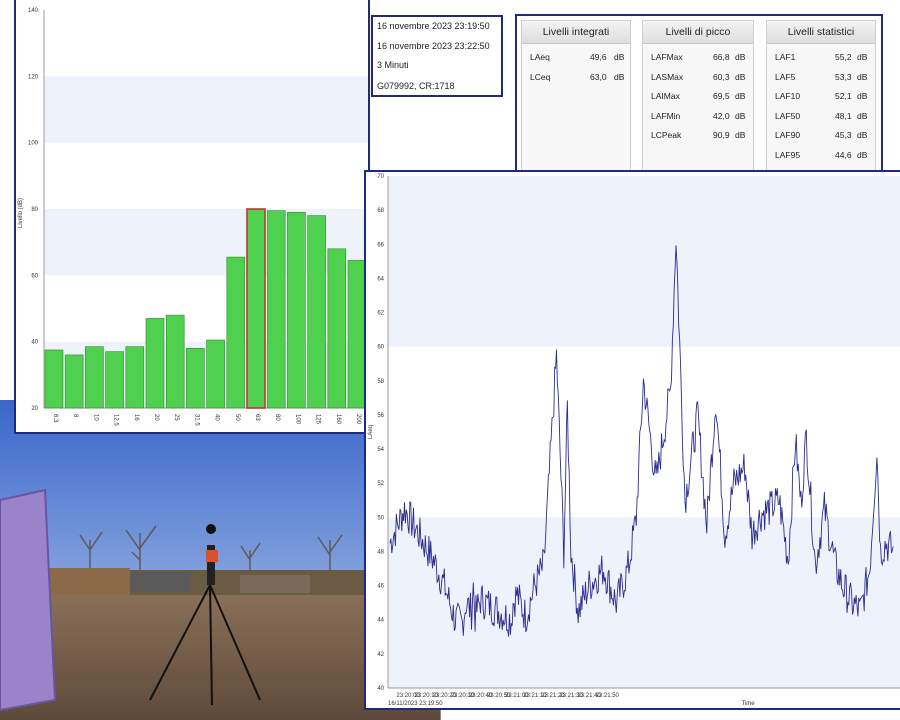  I want to click on level-row-lafmax: LAFMax 66,8 dB, so click(698, 57).